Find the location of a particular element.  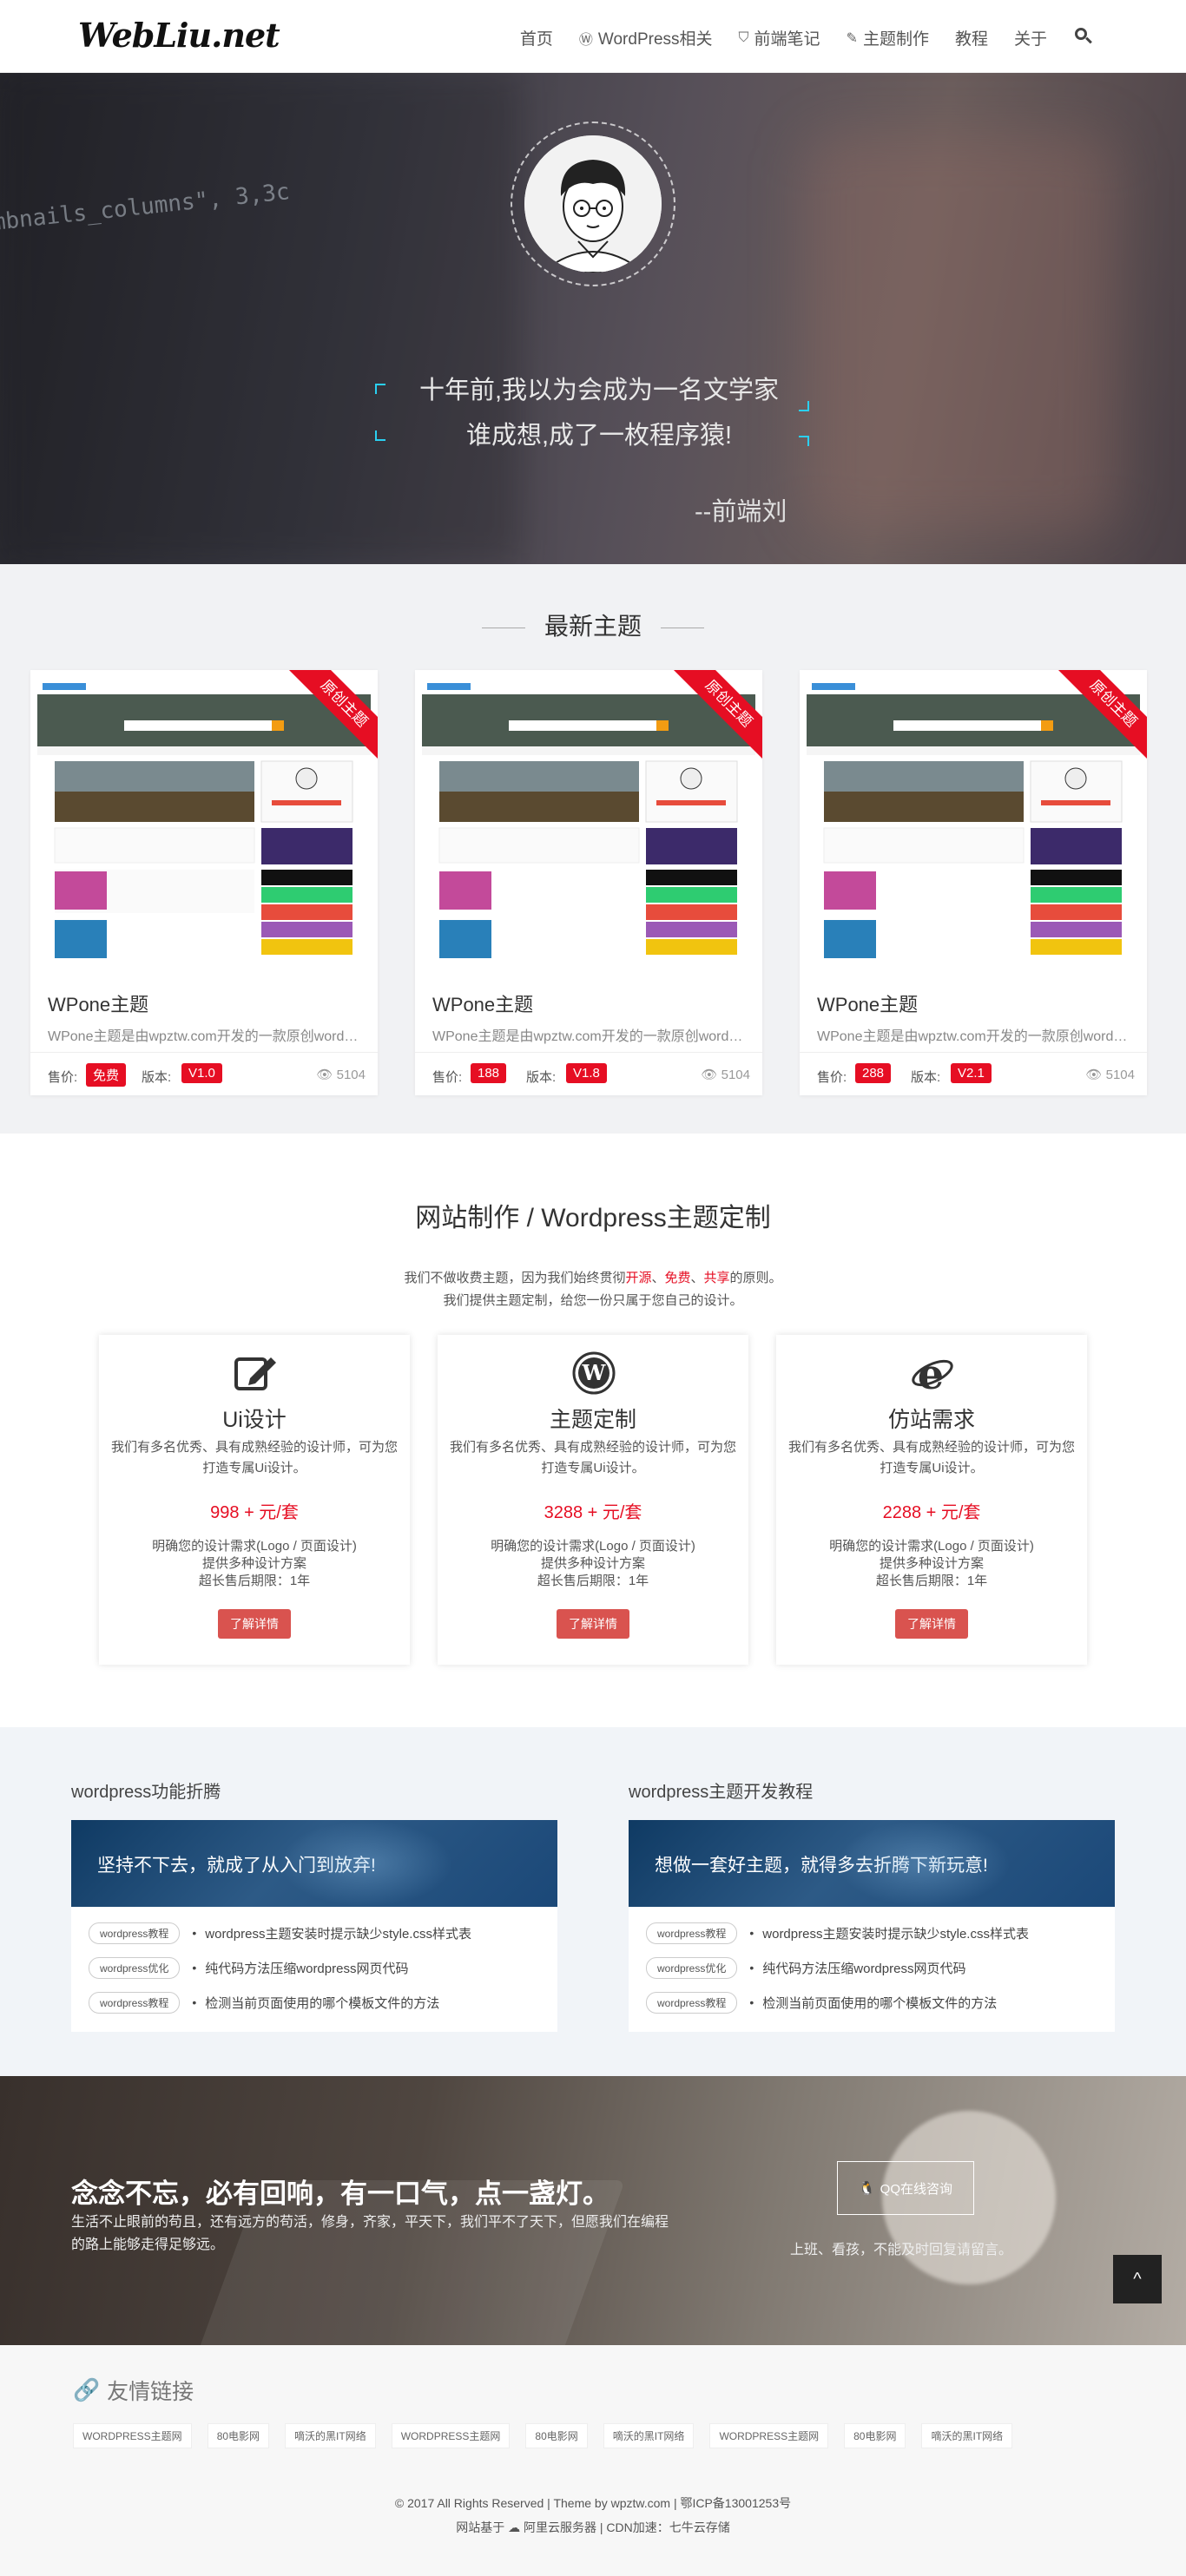

panel-banner: 想做一套好主题，就得多去折腾下新玩意! is located at coordinates (872, 1864).